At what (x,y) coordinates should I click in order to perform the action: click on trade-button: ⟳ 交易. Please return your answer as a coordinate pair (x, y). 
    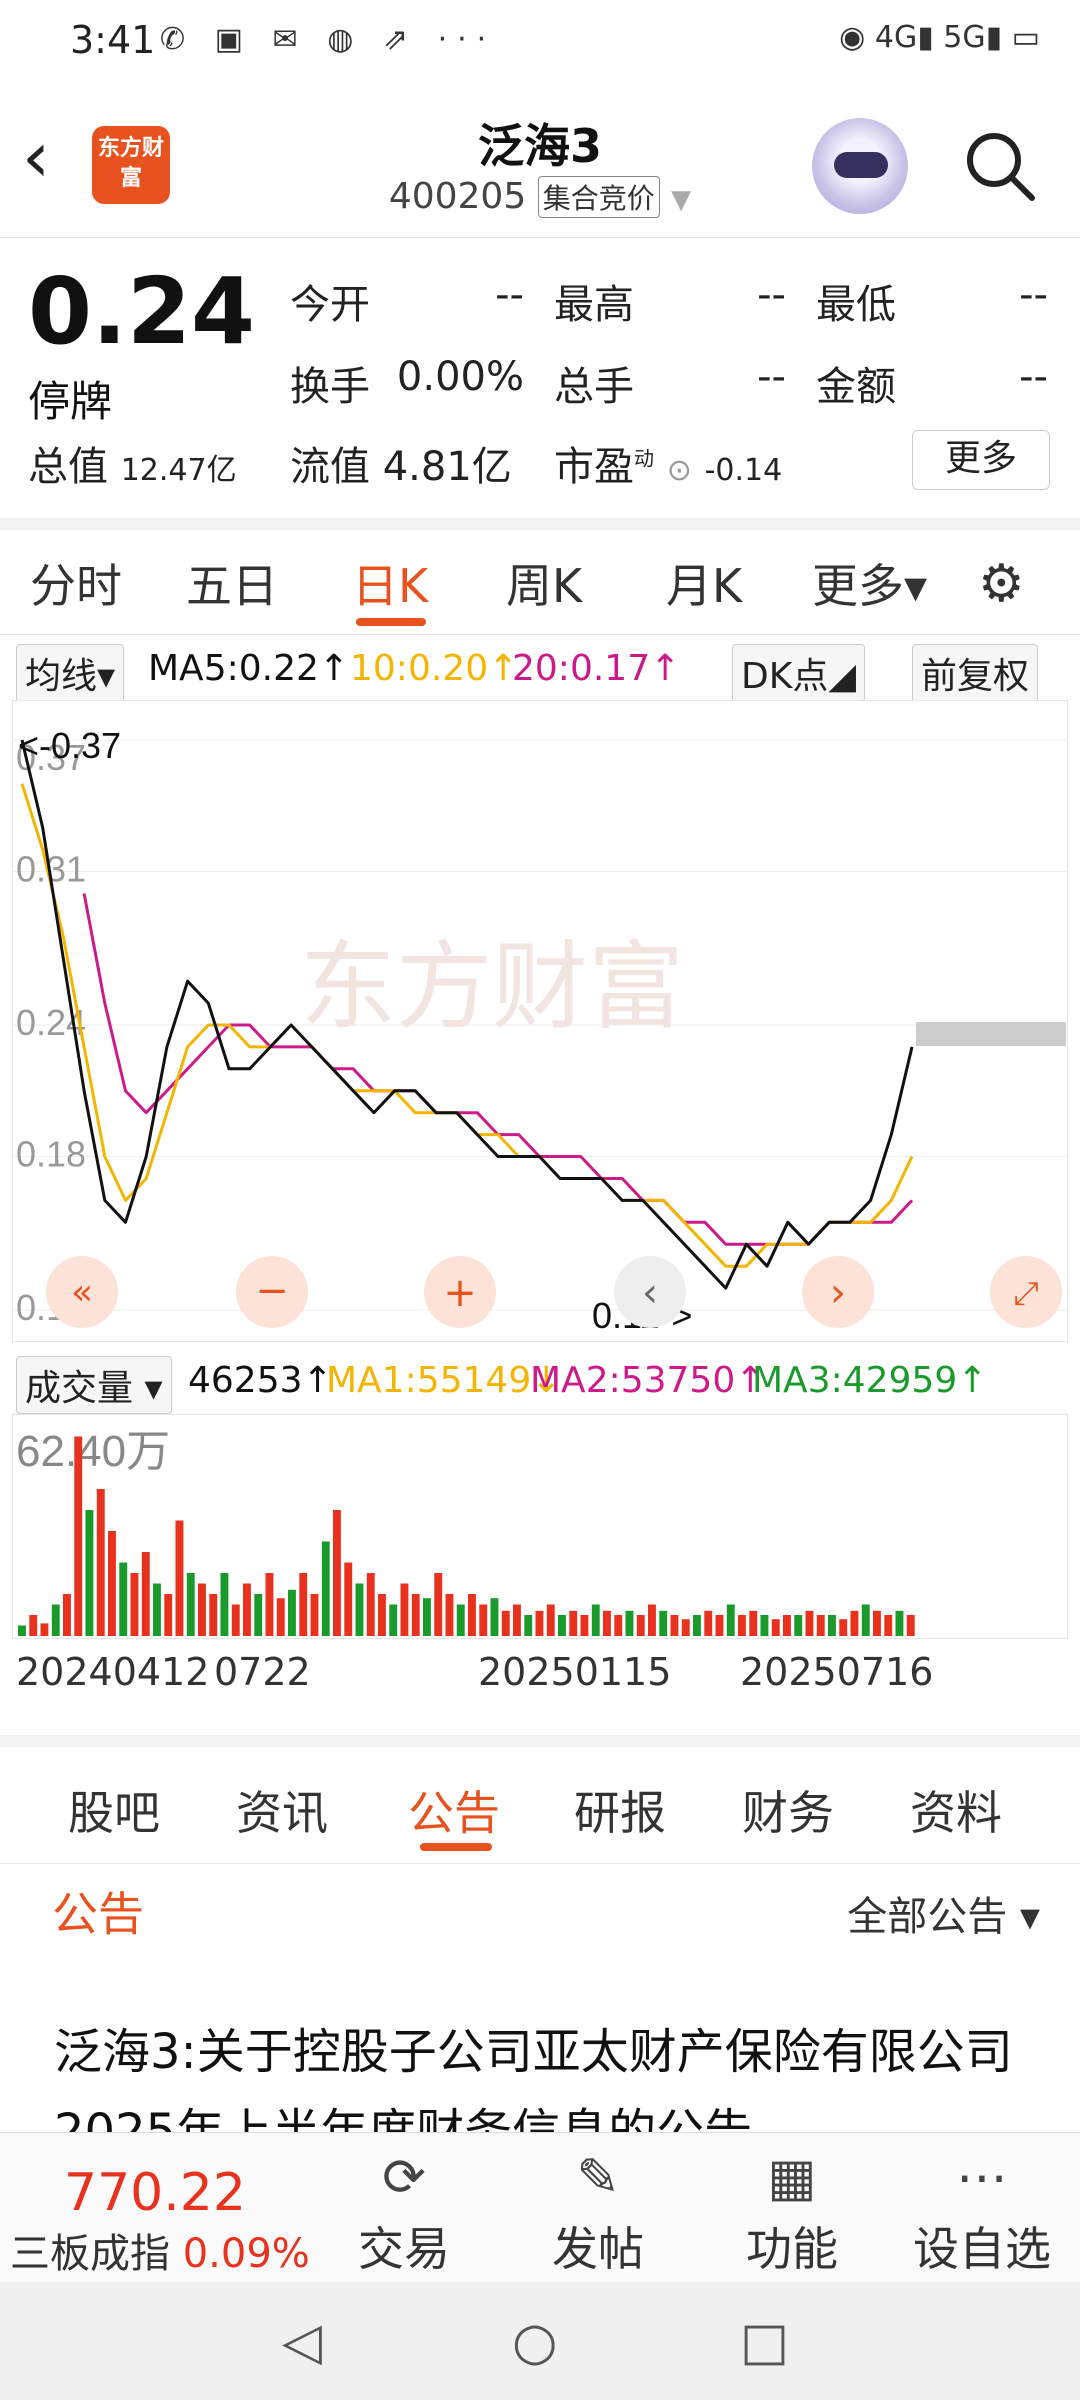
    Looking at the image, I should click on (404, 2211).